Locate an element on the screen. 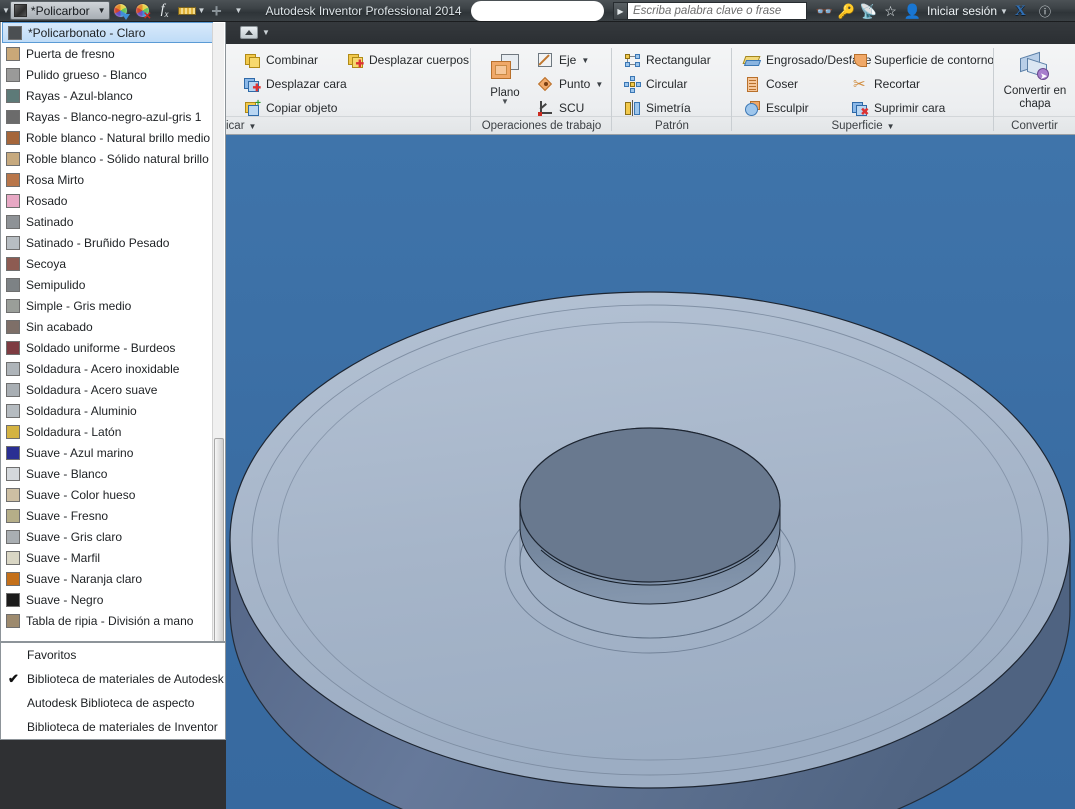  button-plano: Plano ▼ is located at coordinates (505, 78).